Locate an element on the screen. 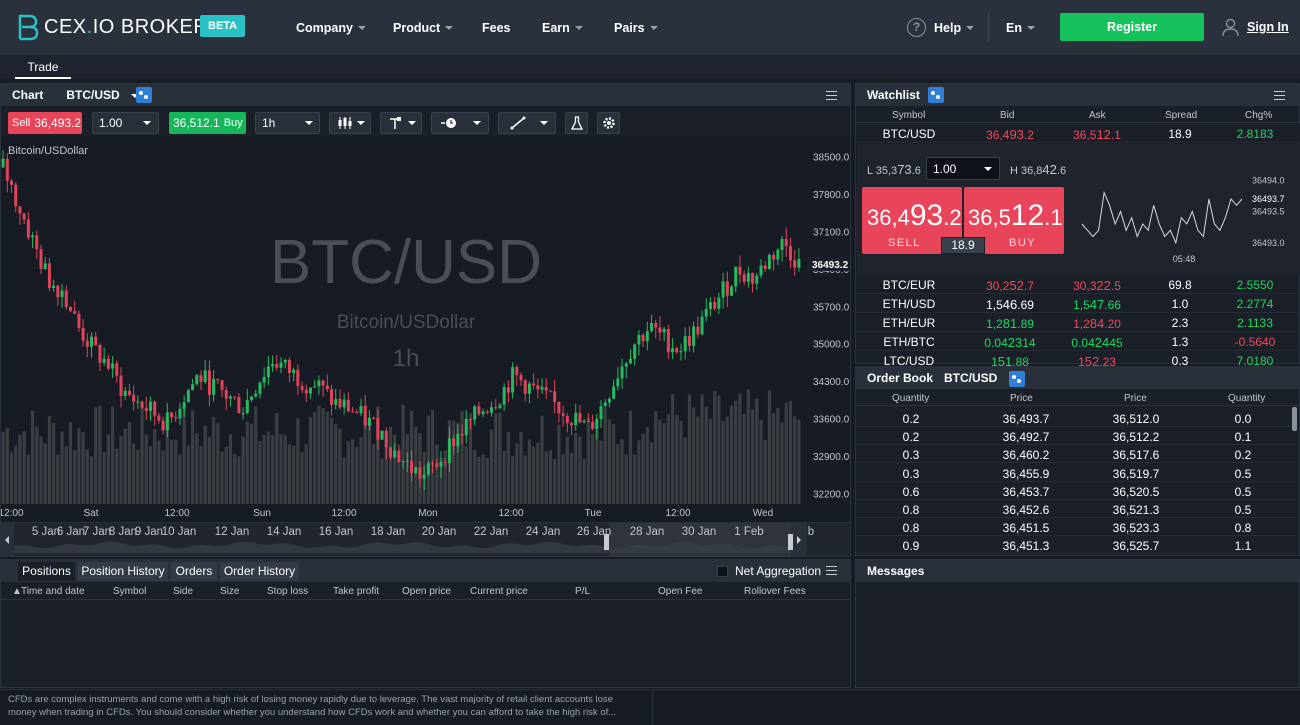  nav-company: Company is located at coordinates (331, 27).